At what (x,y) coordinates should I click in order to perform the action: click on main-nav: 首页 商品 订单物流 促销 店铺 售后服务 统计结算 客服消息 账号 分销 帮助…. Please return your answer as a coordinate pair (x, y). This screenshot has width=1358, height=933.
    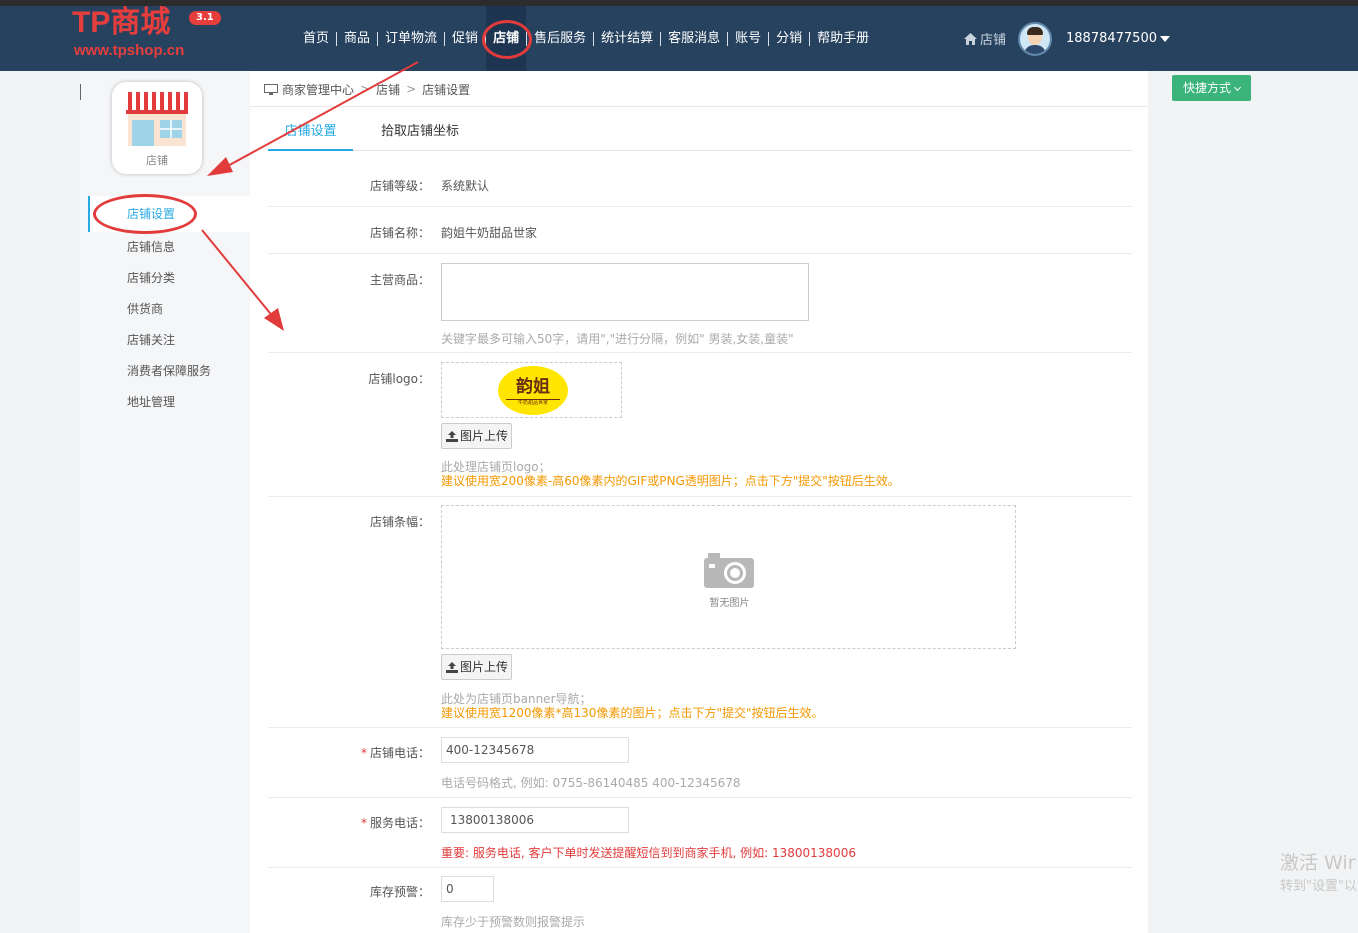
    Looking at the image, I should click on (586, 38).